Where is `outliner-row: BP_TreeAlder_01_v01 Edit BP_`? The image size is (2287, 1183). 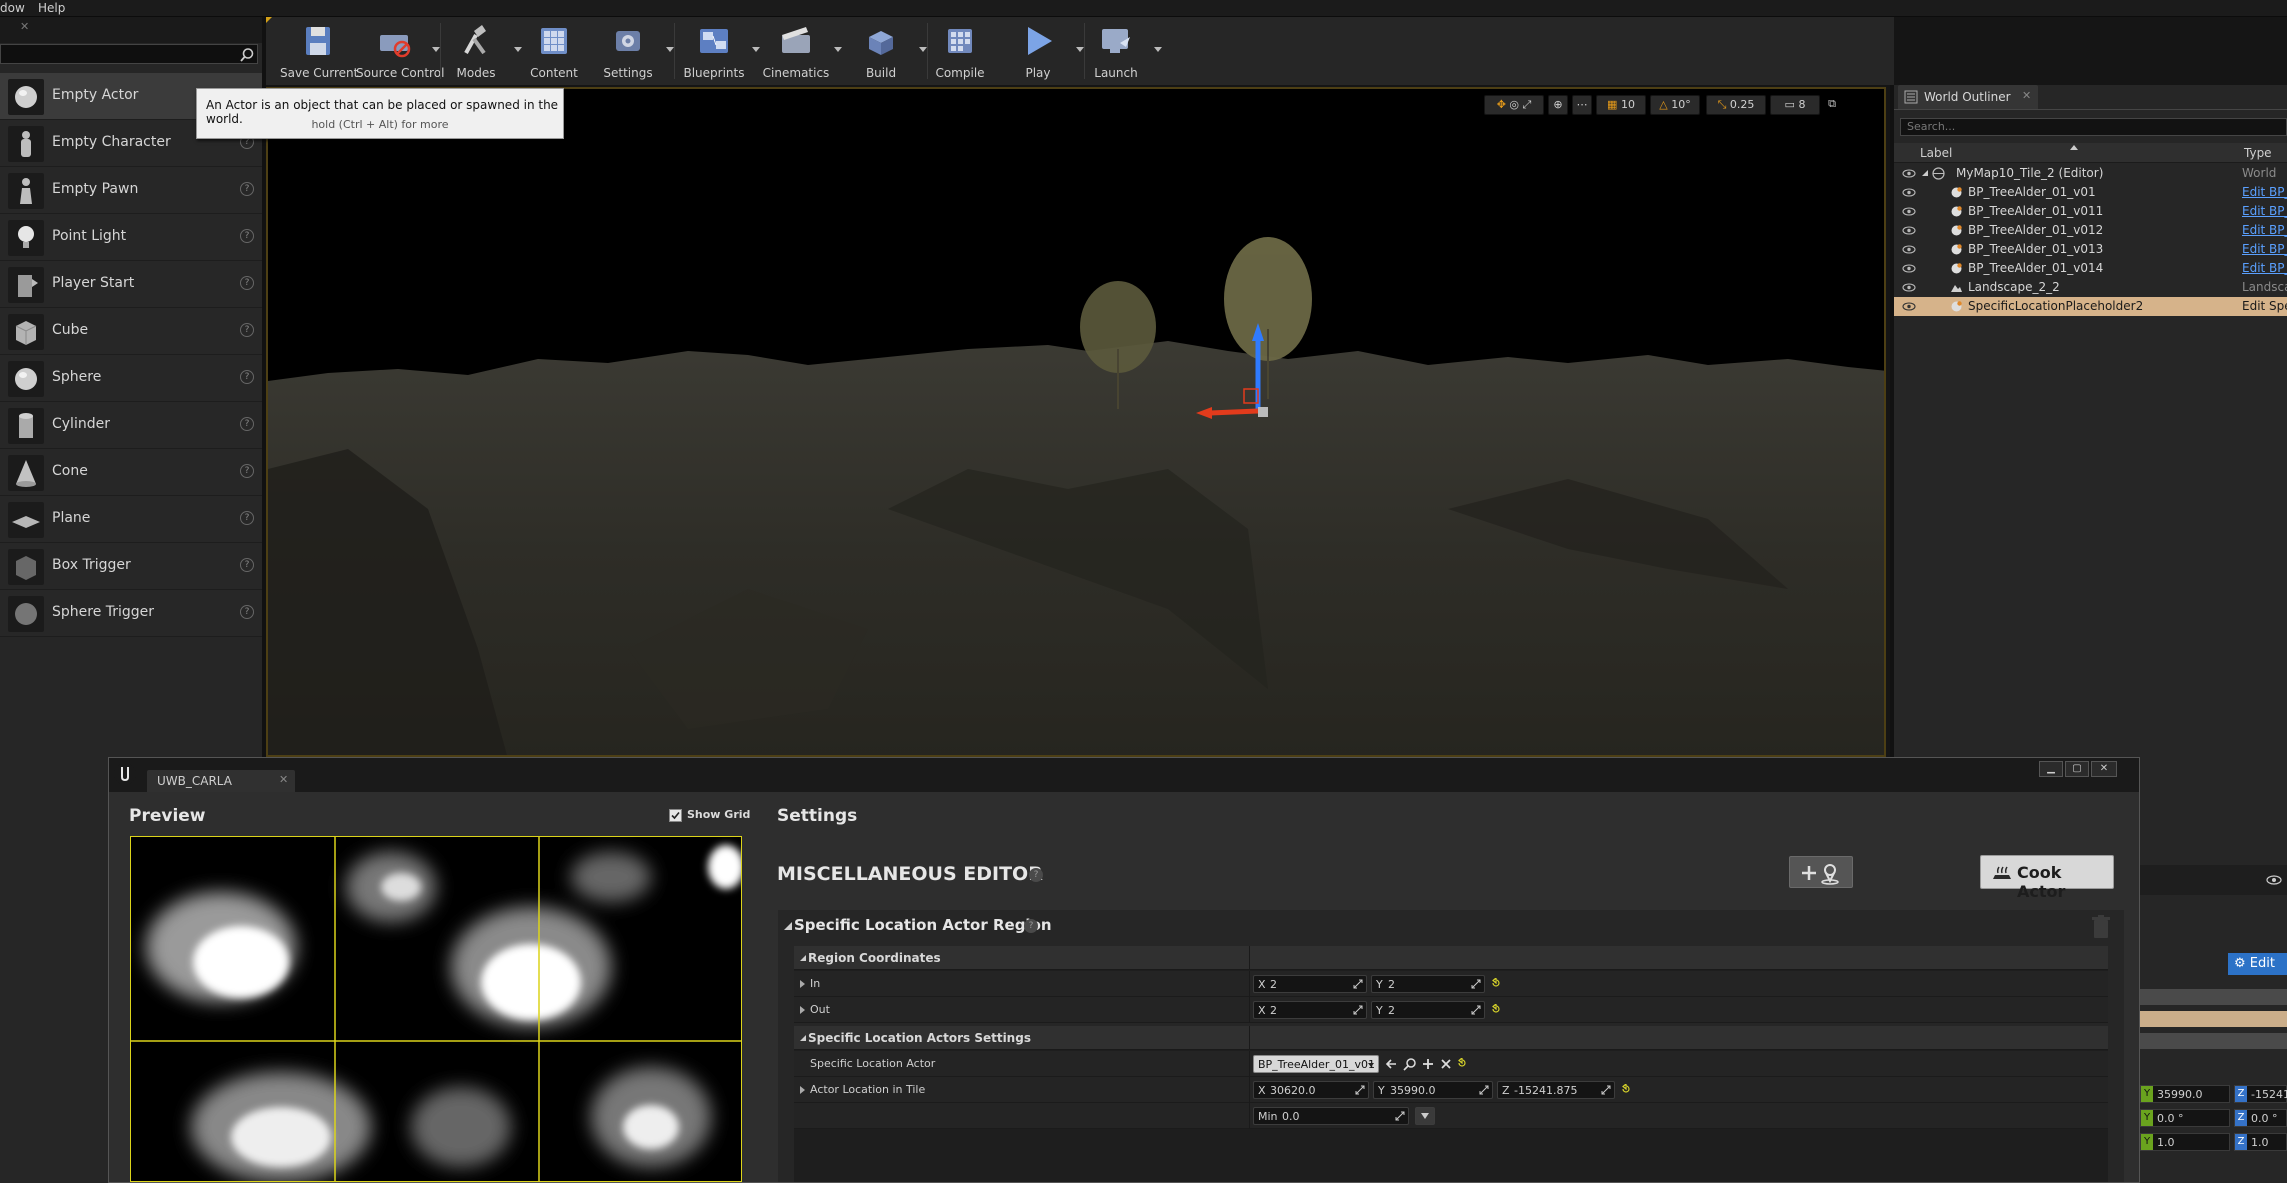
outliner-row: BP_TreeAlder_01_v01 Edit BP_ is located at coordinates (2090, 192).